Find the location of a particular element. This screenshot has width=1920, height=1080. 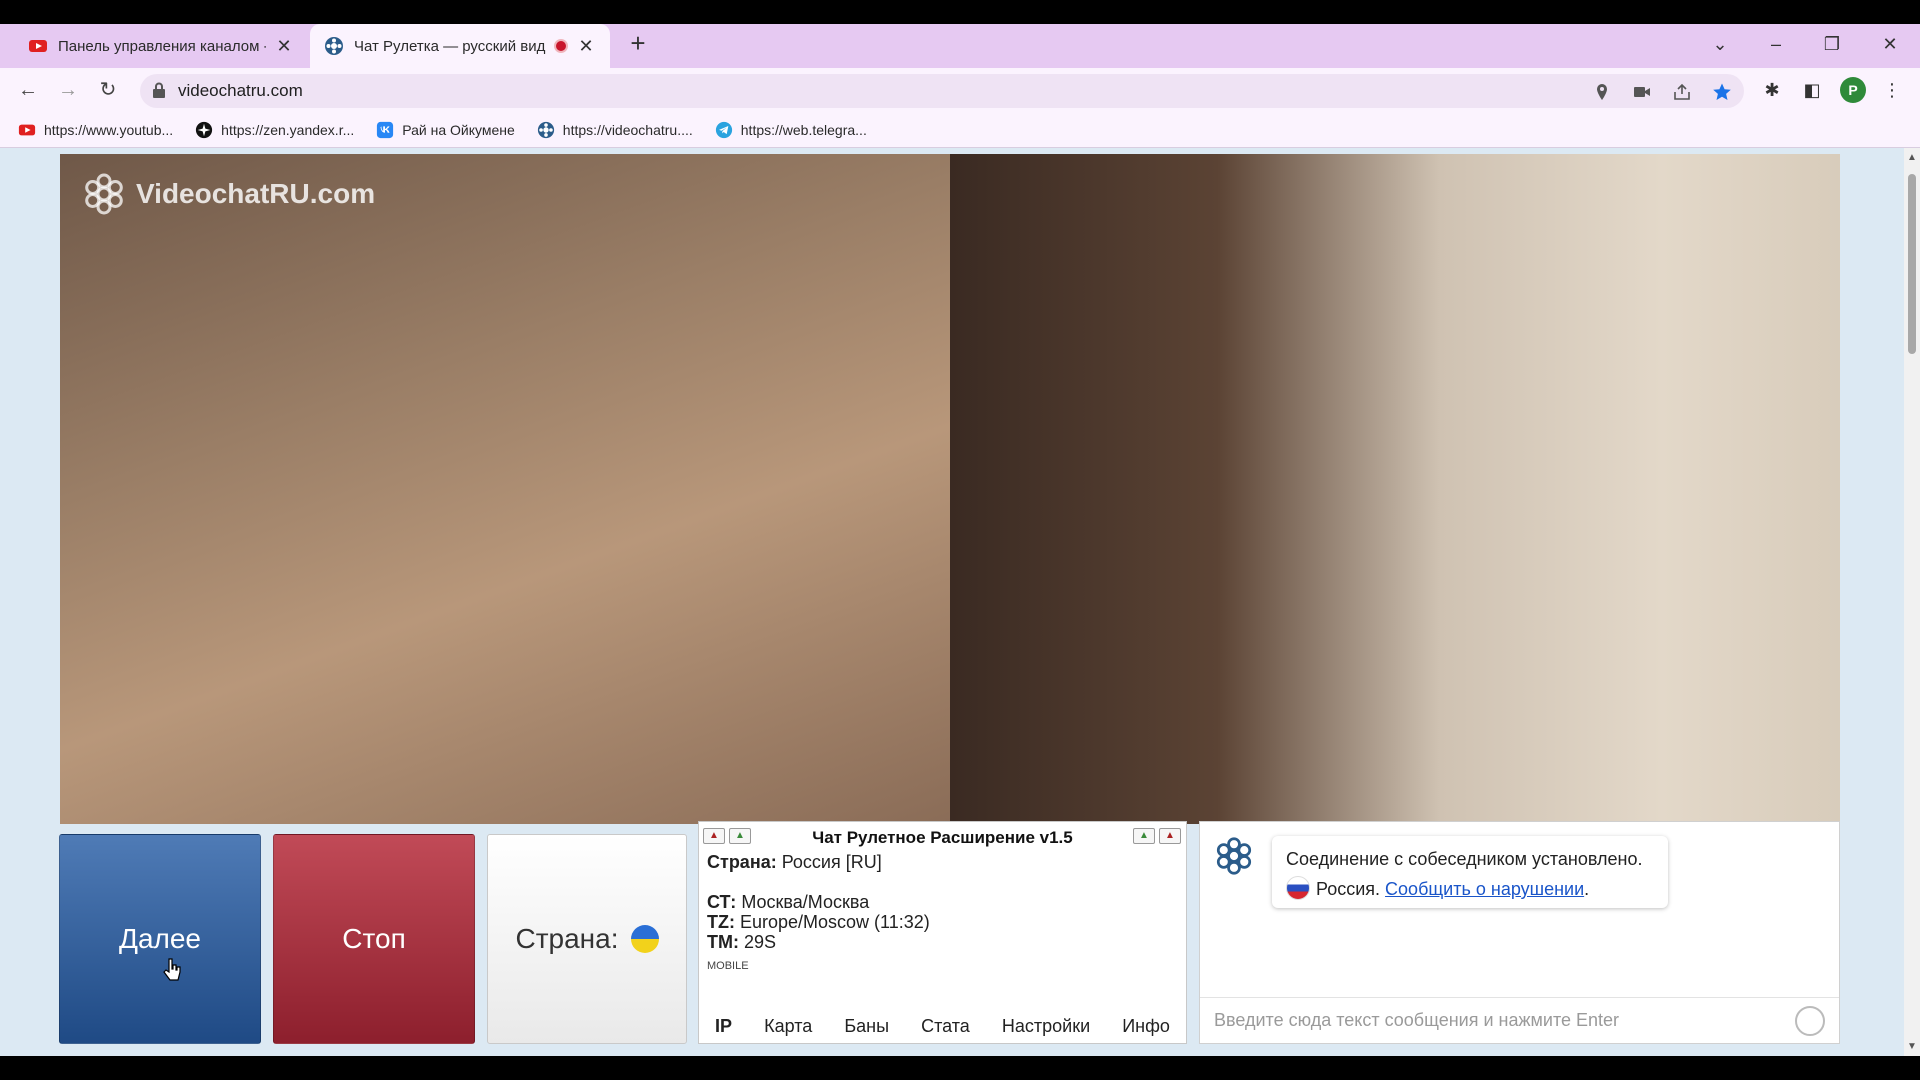

tab-search-icon: ⌄ is located at coordinates (1720, 44).